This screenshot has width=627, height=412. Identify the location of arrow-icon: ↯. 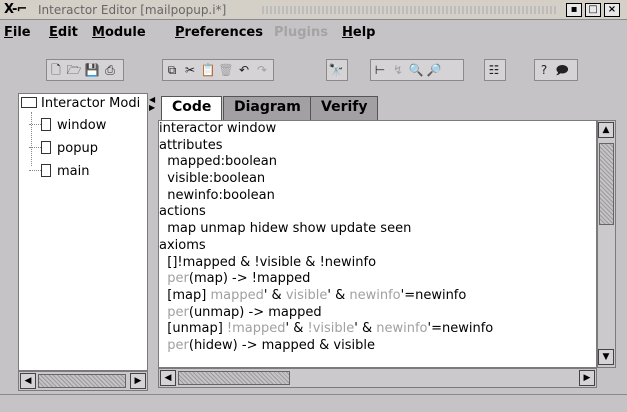
(398, 70).